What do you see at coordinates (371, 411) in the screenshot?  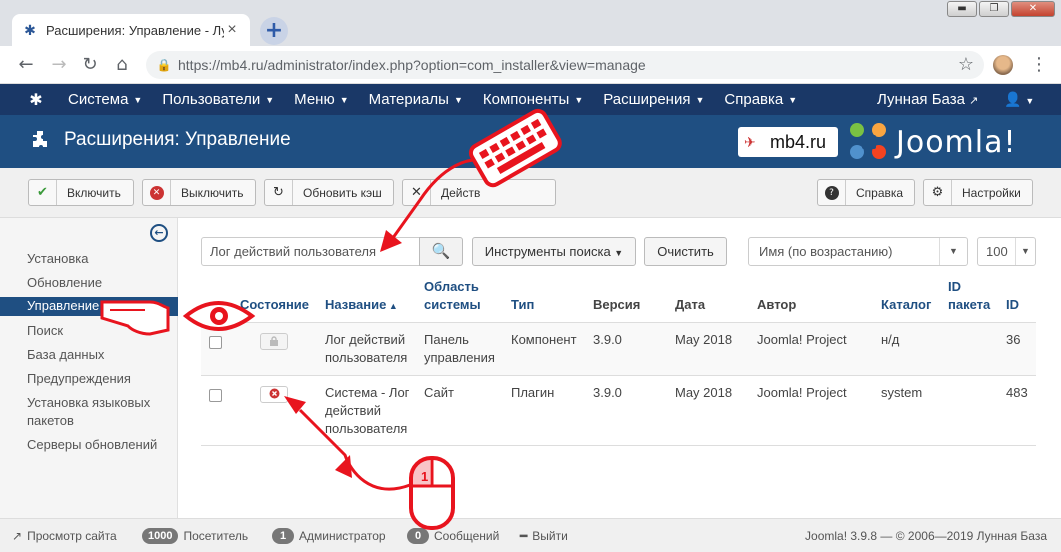 I see `cell-name: Система - Лог действий пользователя` at bounding box center [371, 411].